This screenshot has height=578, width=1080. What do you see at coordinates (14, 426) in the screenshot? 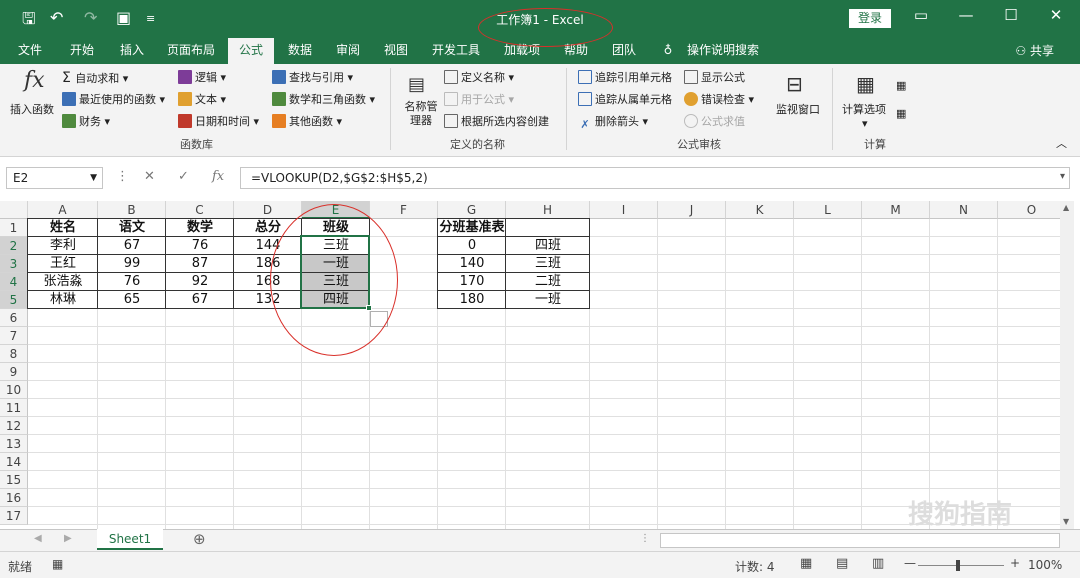
I see `row-header-12: 12` at bounding box center [14, 426].